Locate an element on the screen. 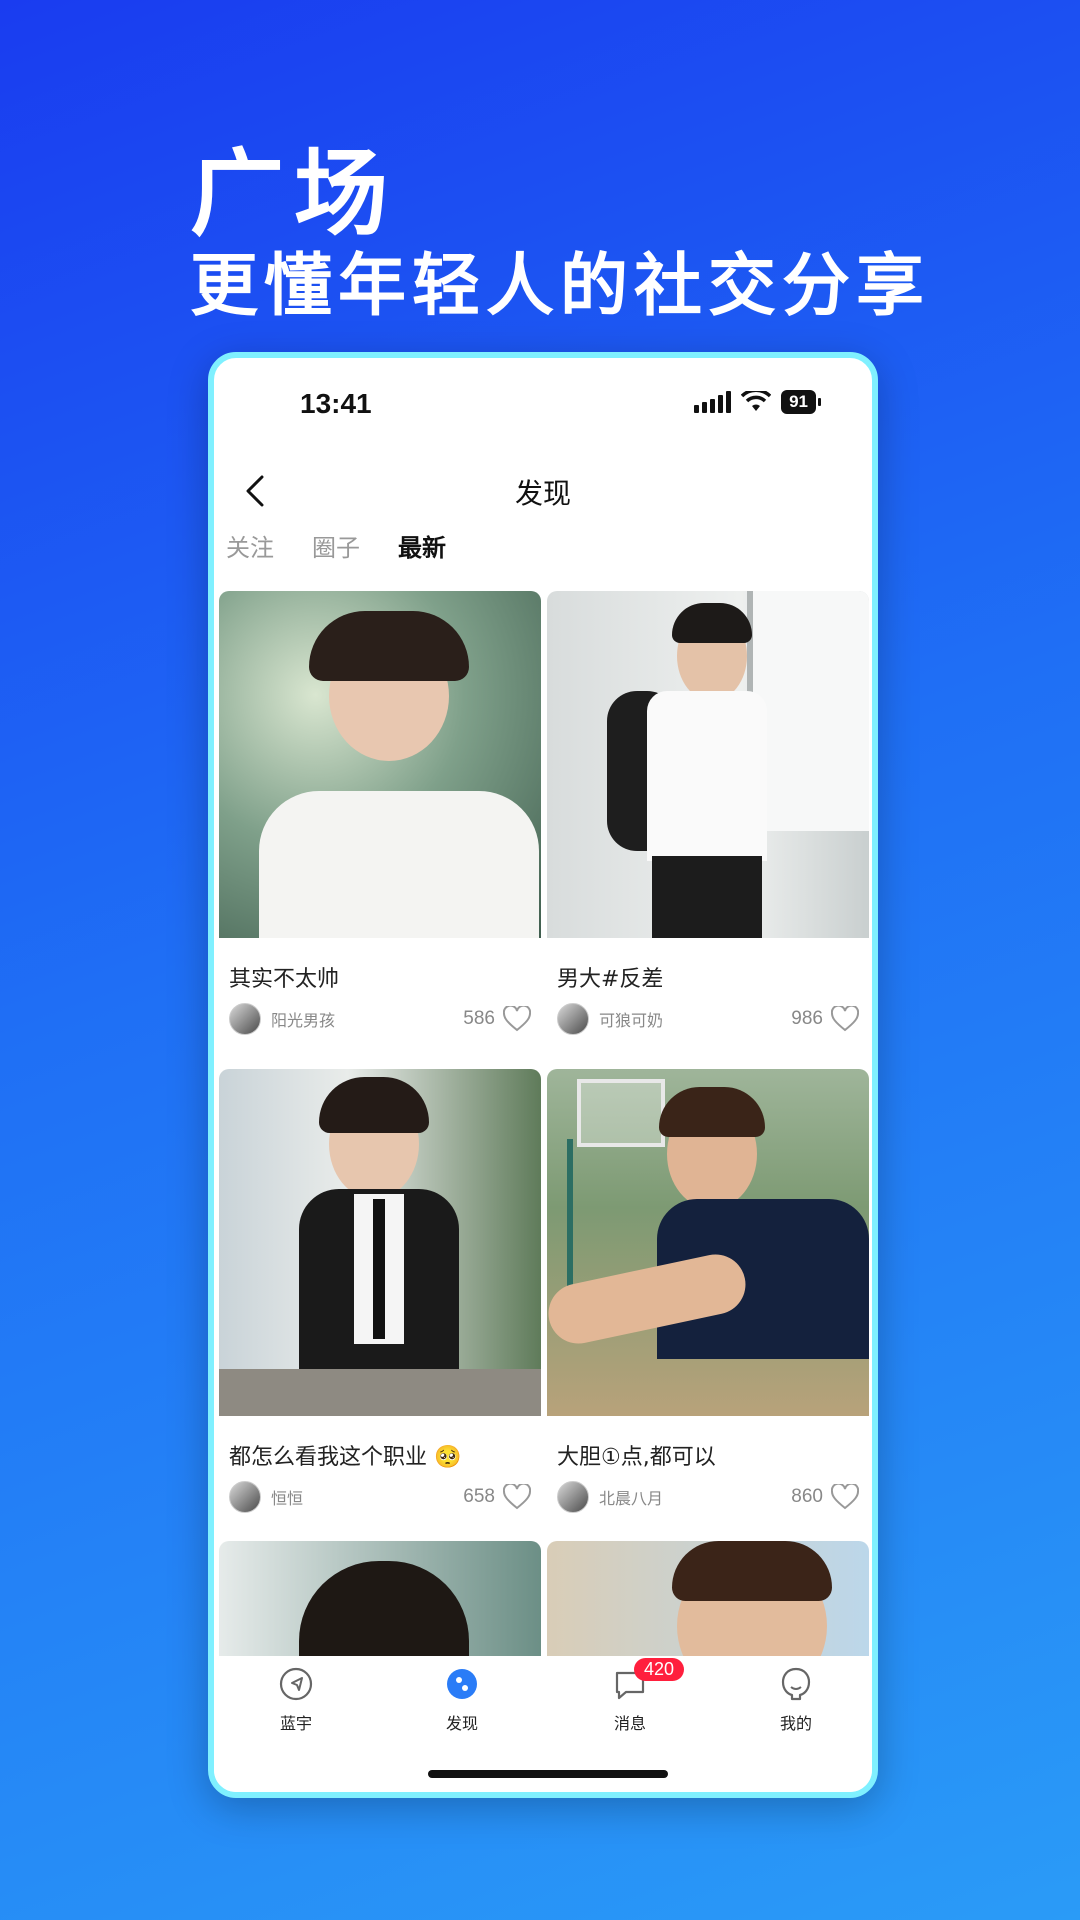 The image size is (1080, 1920). like-count: 860 is located at coordinates (807, 1496).